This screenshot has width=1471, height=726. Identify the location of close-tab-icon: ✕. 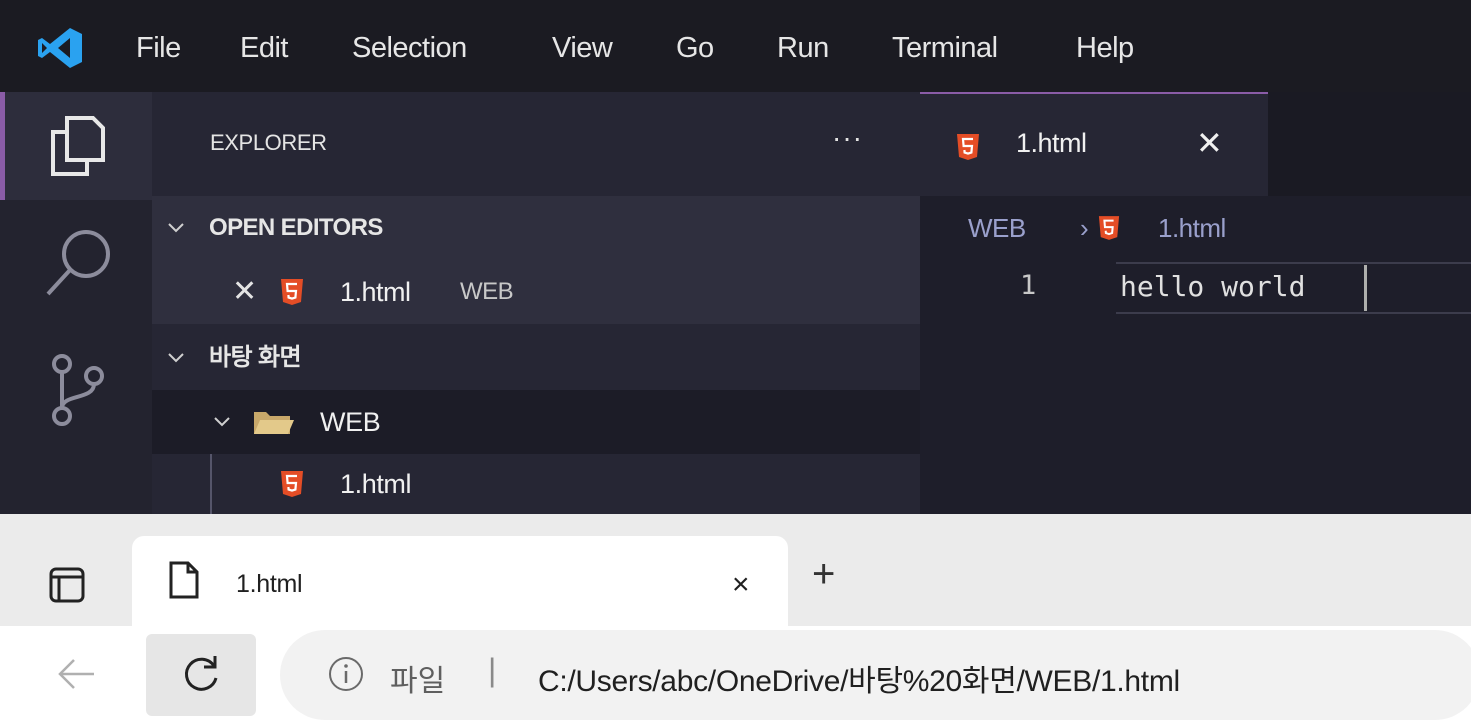
(1209, 143).